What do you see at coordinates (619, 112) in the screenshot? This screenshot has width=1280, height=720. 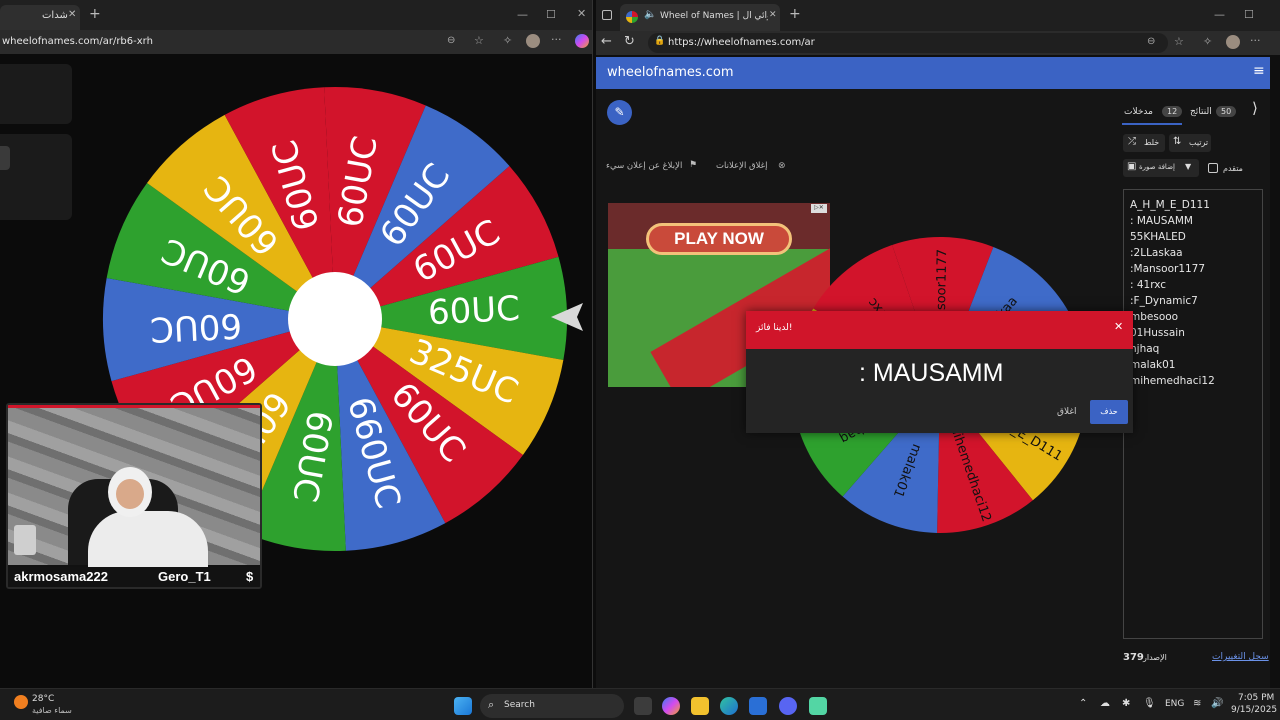 I see `edit-pencil-icon: ✎` at bounding box center [619, 112].